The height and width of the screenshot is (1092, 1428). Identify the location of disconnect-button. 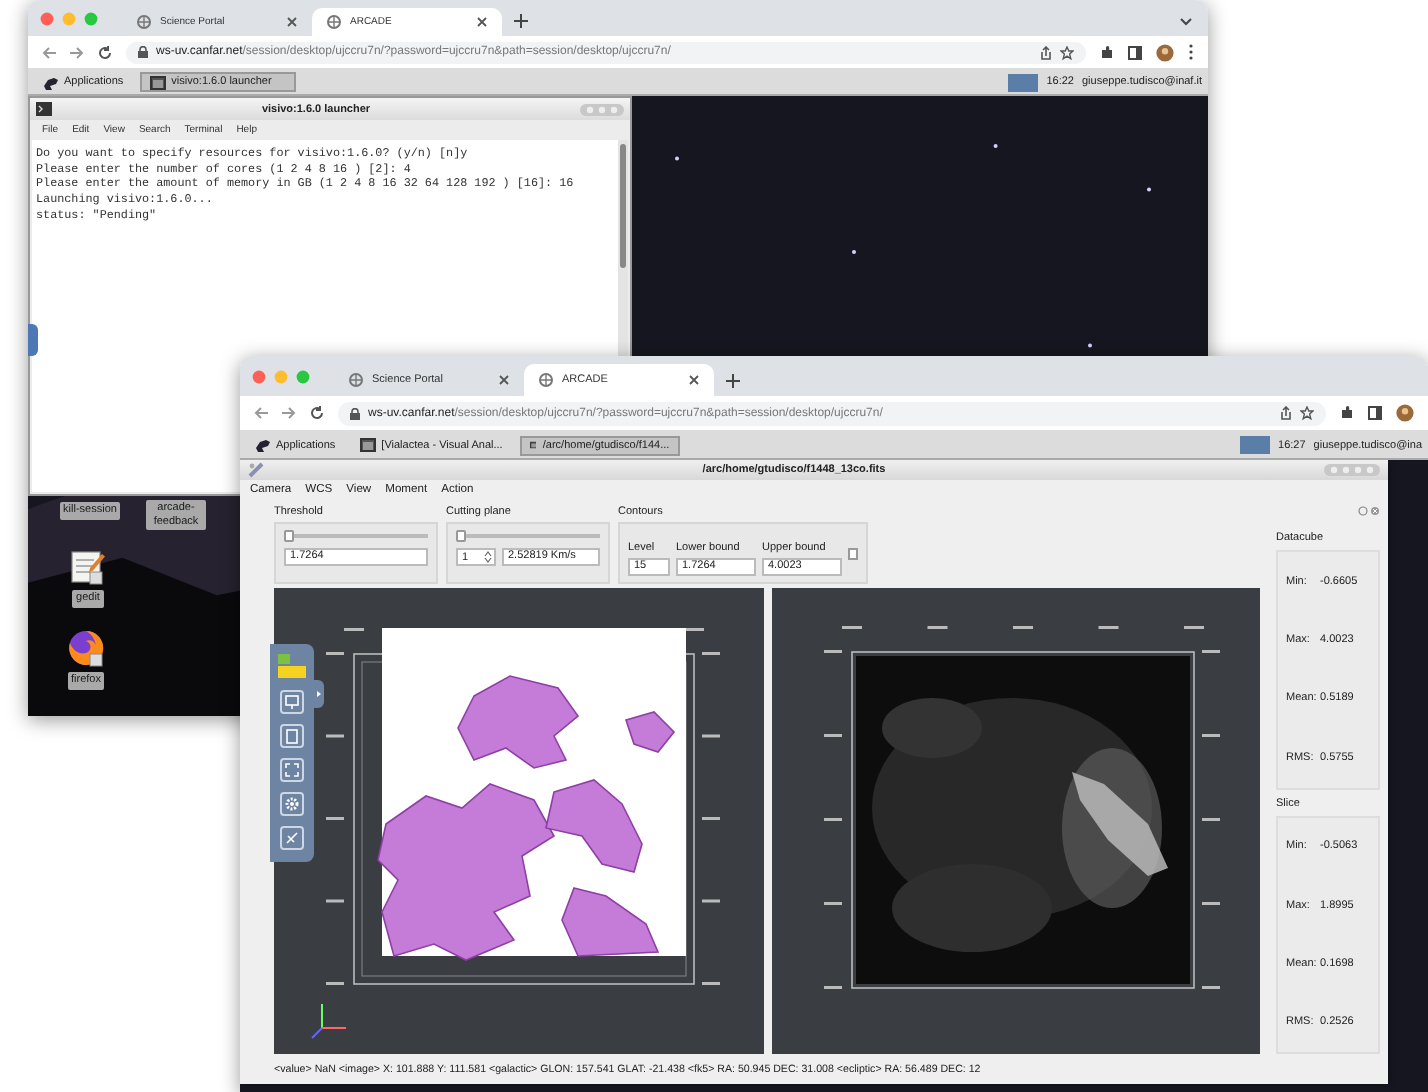
(292, 838).